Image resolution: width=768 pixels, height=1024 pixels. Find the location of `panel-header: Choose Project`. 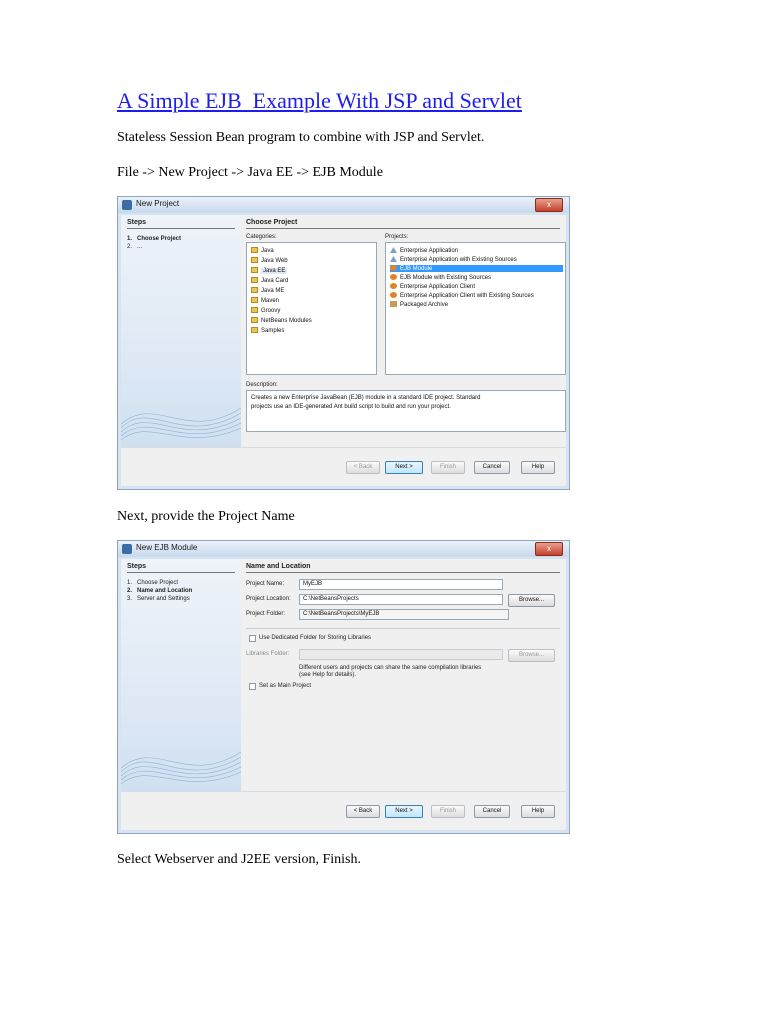

panel-header: Choose Project is located at coordinates (272, 222).